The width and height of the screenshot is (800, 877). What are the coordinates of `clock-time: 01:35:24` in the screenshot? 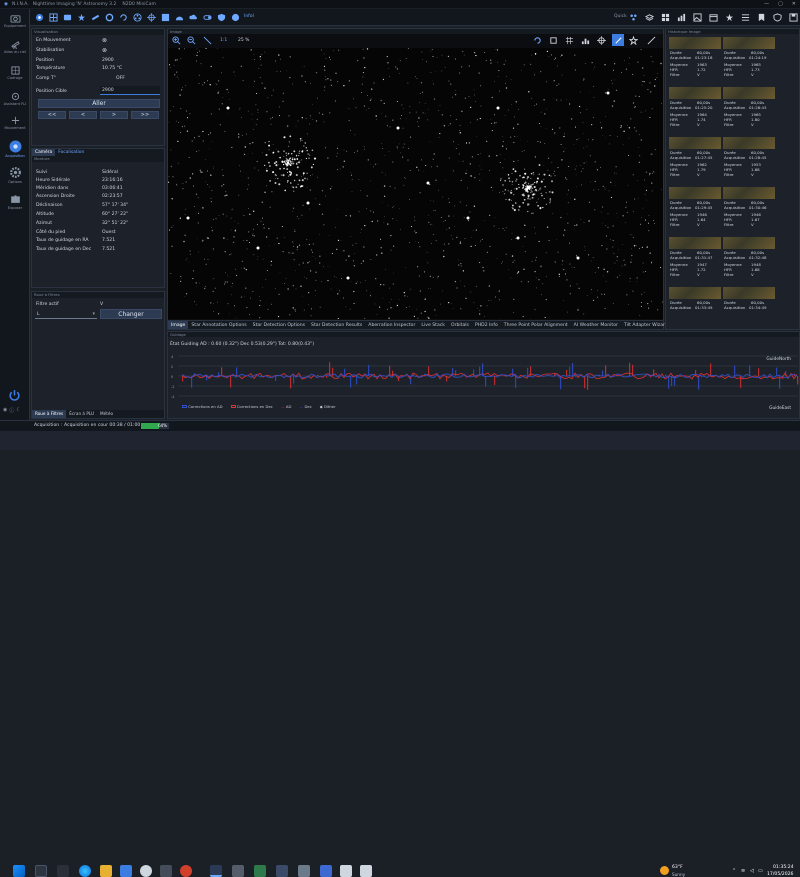 It's located at (783, 867).